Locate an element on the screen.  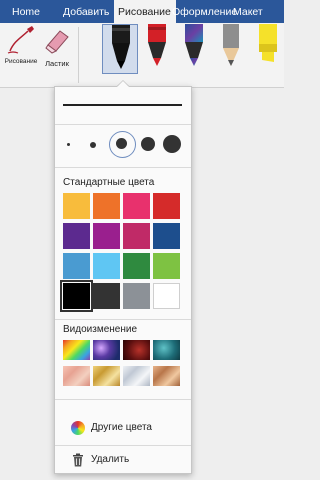
draw-tool-button: Рисование is located at coordinates (21, 55).